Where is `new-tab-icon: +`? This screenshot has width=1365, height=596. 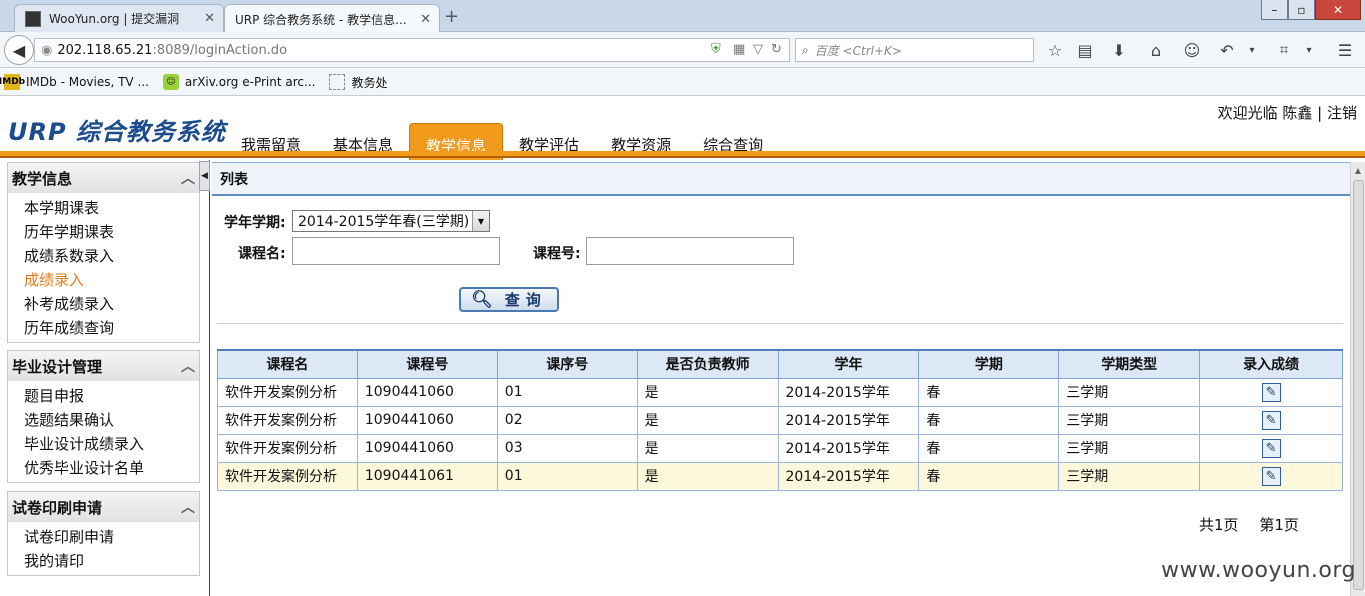 new-tab-icon: + is located at coordinates (451, 16).